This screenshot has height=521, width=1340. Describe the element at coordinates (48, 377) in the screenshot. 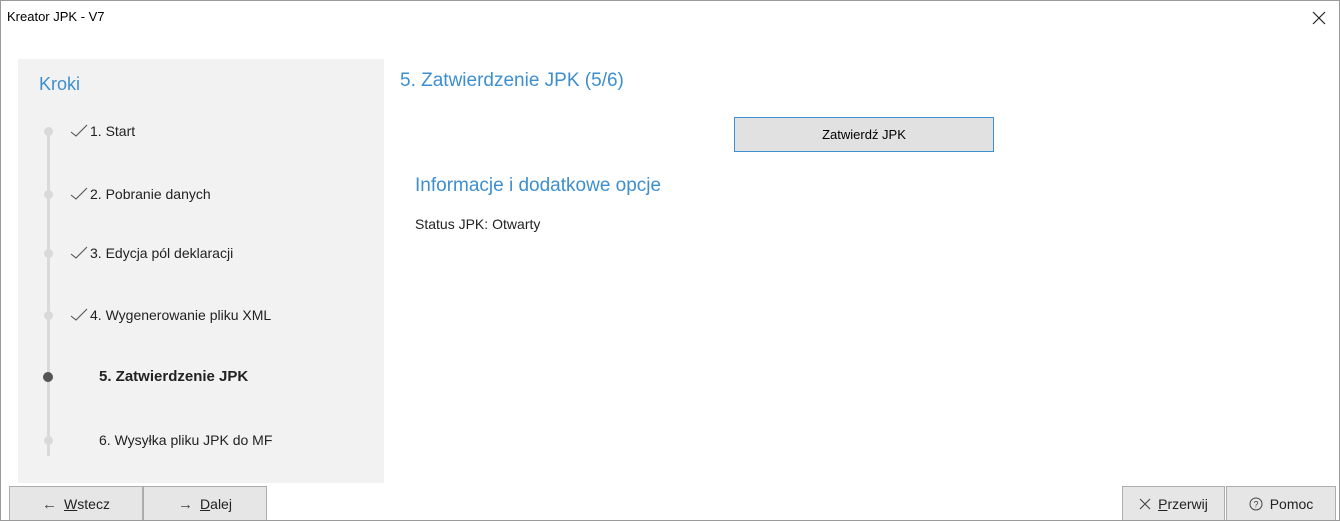

I see `step-dot-current` at that location.